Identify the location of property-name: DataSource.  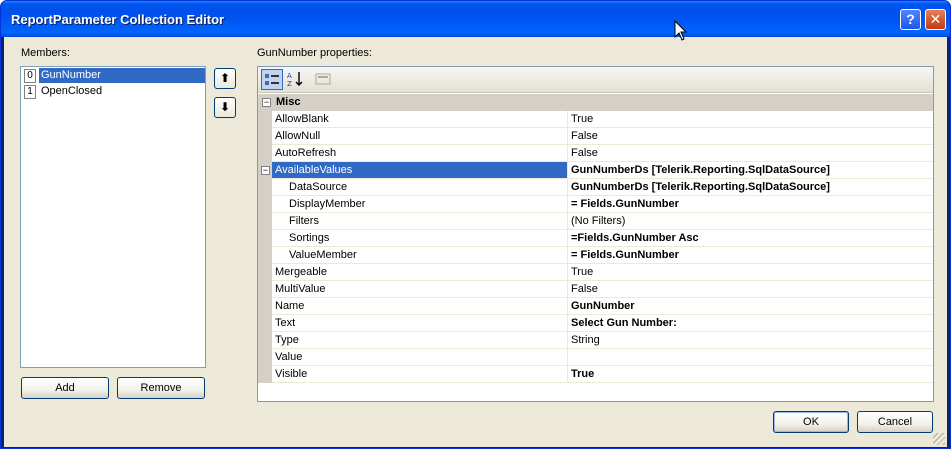
(420, 187).